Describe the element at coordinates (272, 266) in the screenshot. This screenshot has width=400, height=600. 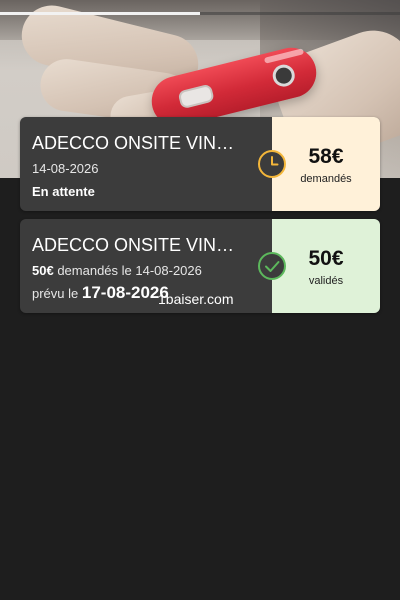
I see `check-circle-icon` at that location.